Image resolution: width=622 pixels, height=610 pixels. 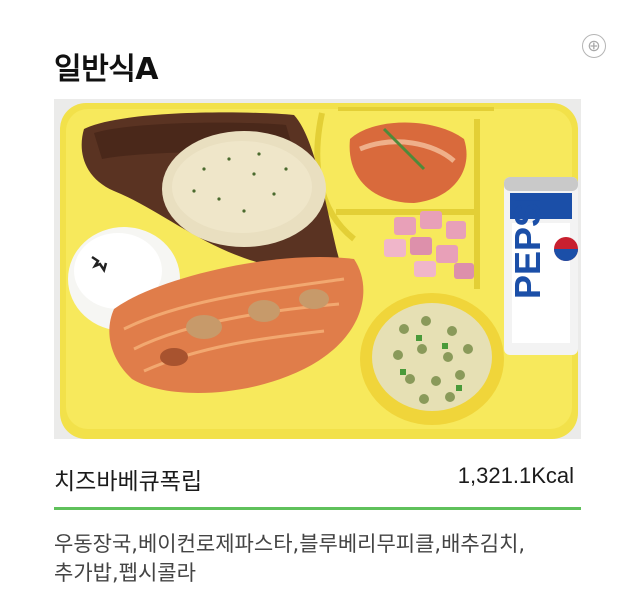 What do you see at coordinates (594, 46) in the screenshot?
I see `corner-logo-icon: ⊕` at bounding box center [594, 46].